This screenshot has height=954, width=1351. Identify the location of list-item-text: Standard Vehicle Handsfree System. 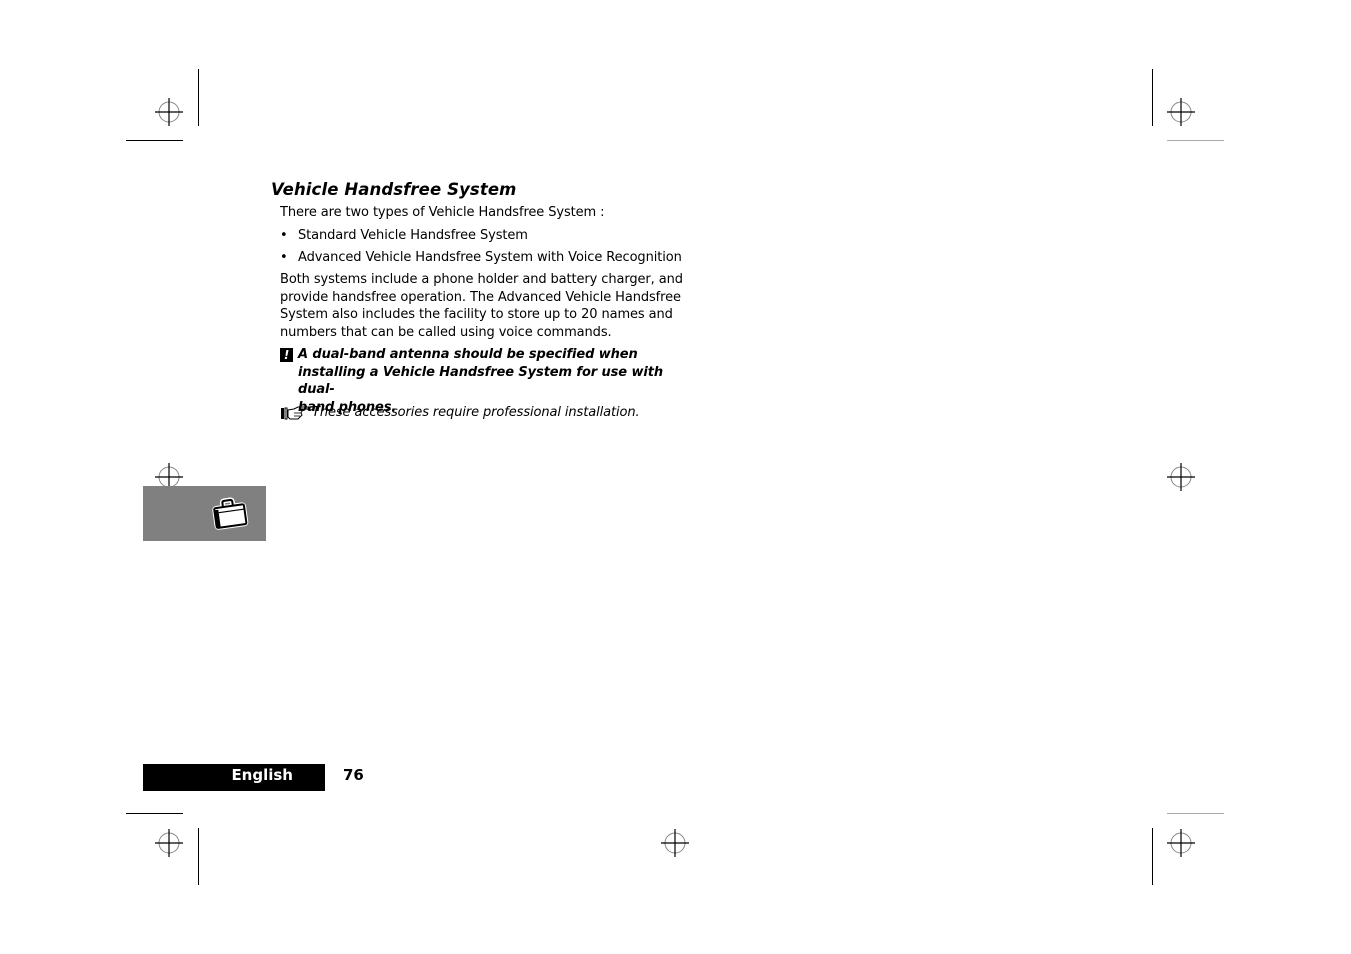
(413, 235).